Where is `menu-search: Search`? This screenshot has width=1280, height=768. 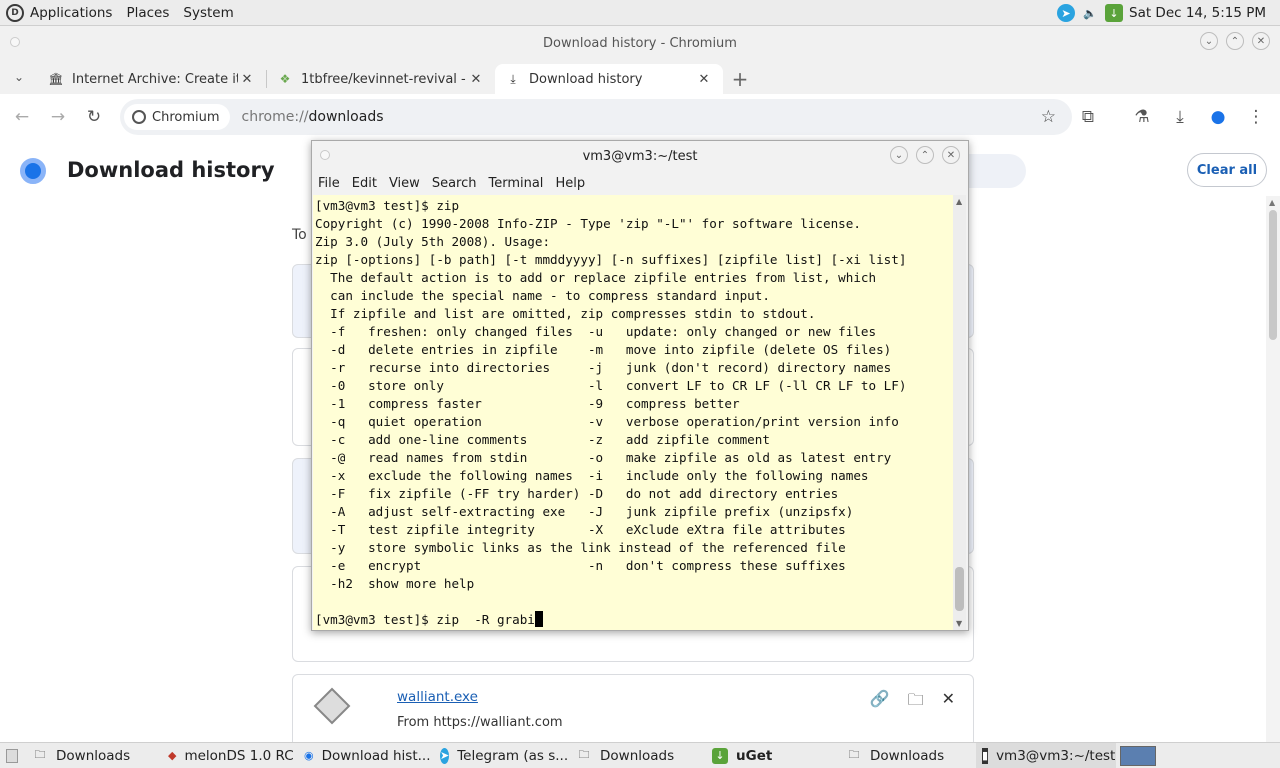 menu-search: Search is located at coordinates (454, 183).